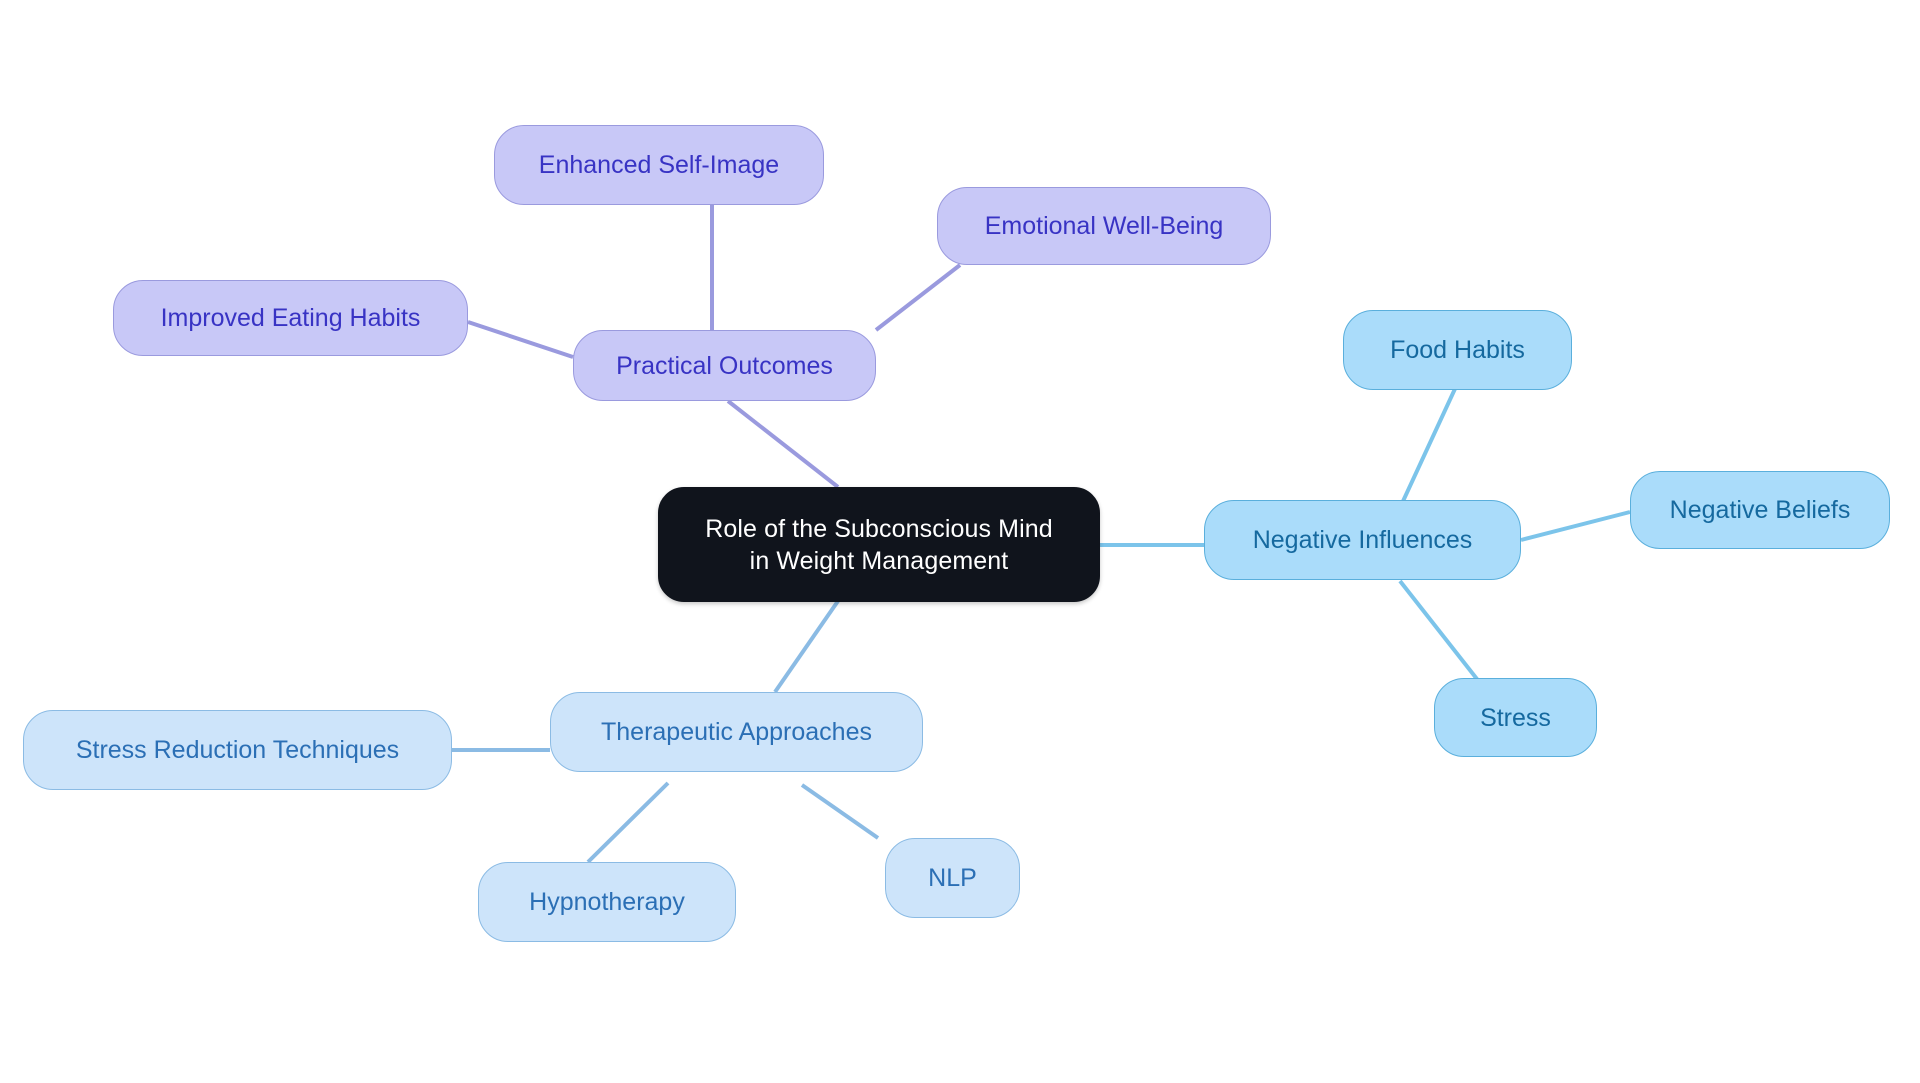  What do you see at coordinates (1515, 717) in the screenshot?
I see `node-stress: Stress` at bounding box center [1515, 717].